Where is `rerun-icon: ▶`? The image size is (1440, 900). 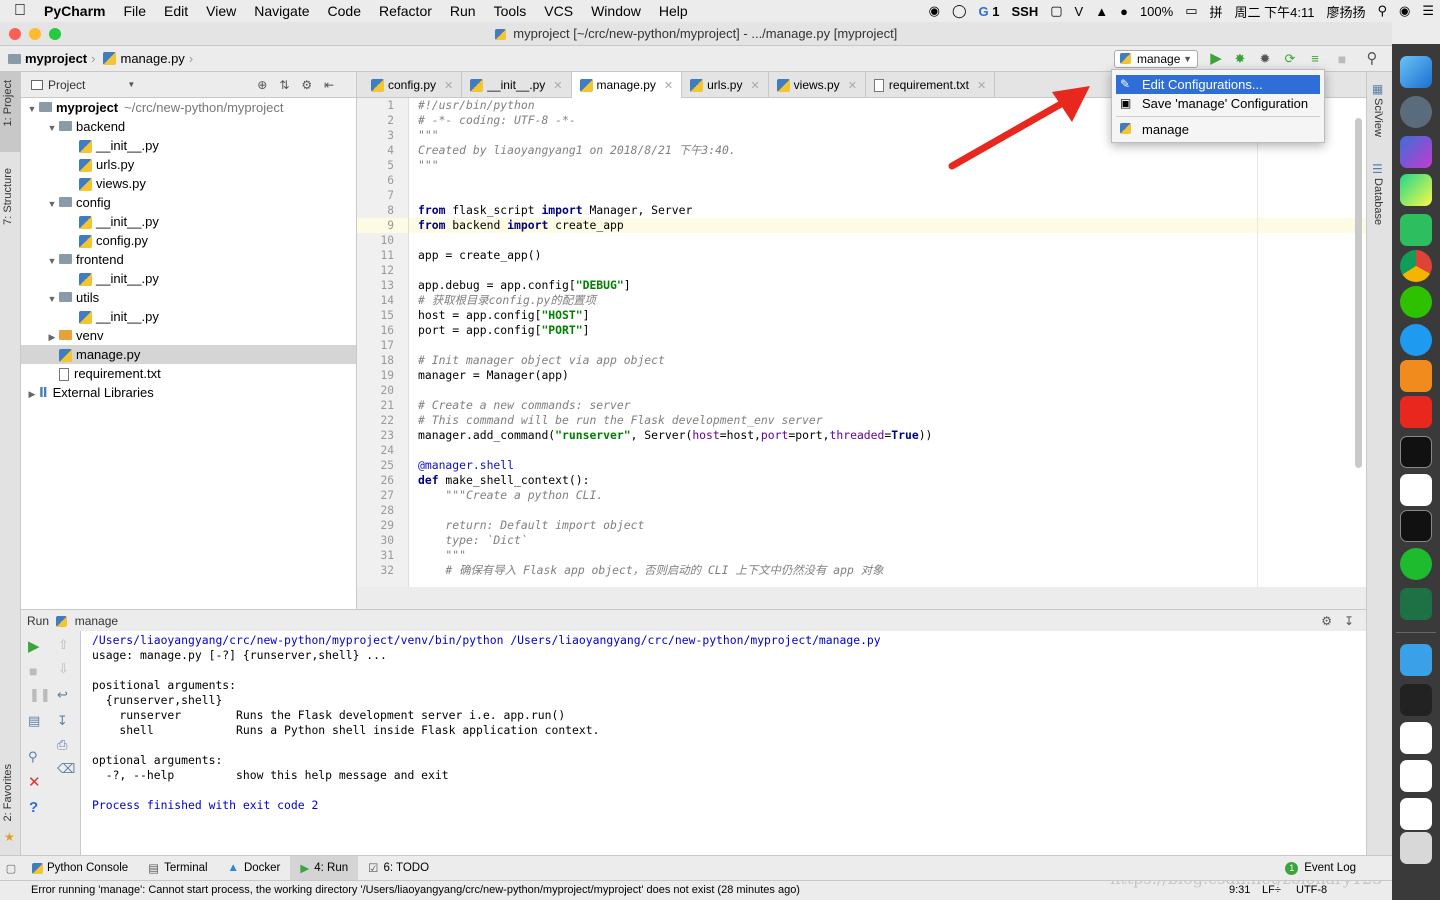
rerun-icon: ▶ is located at coordinates (34, 646).